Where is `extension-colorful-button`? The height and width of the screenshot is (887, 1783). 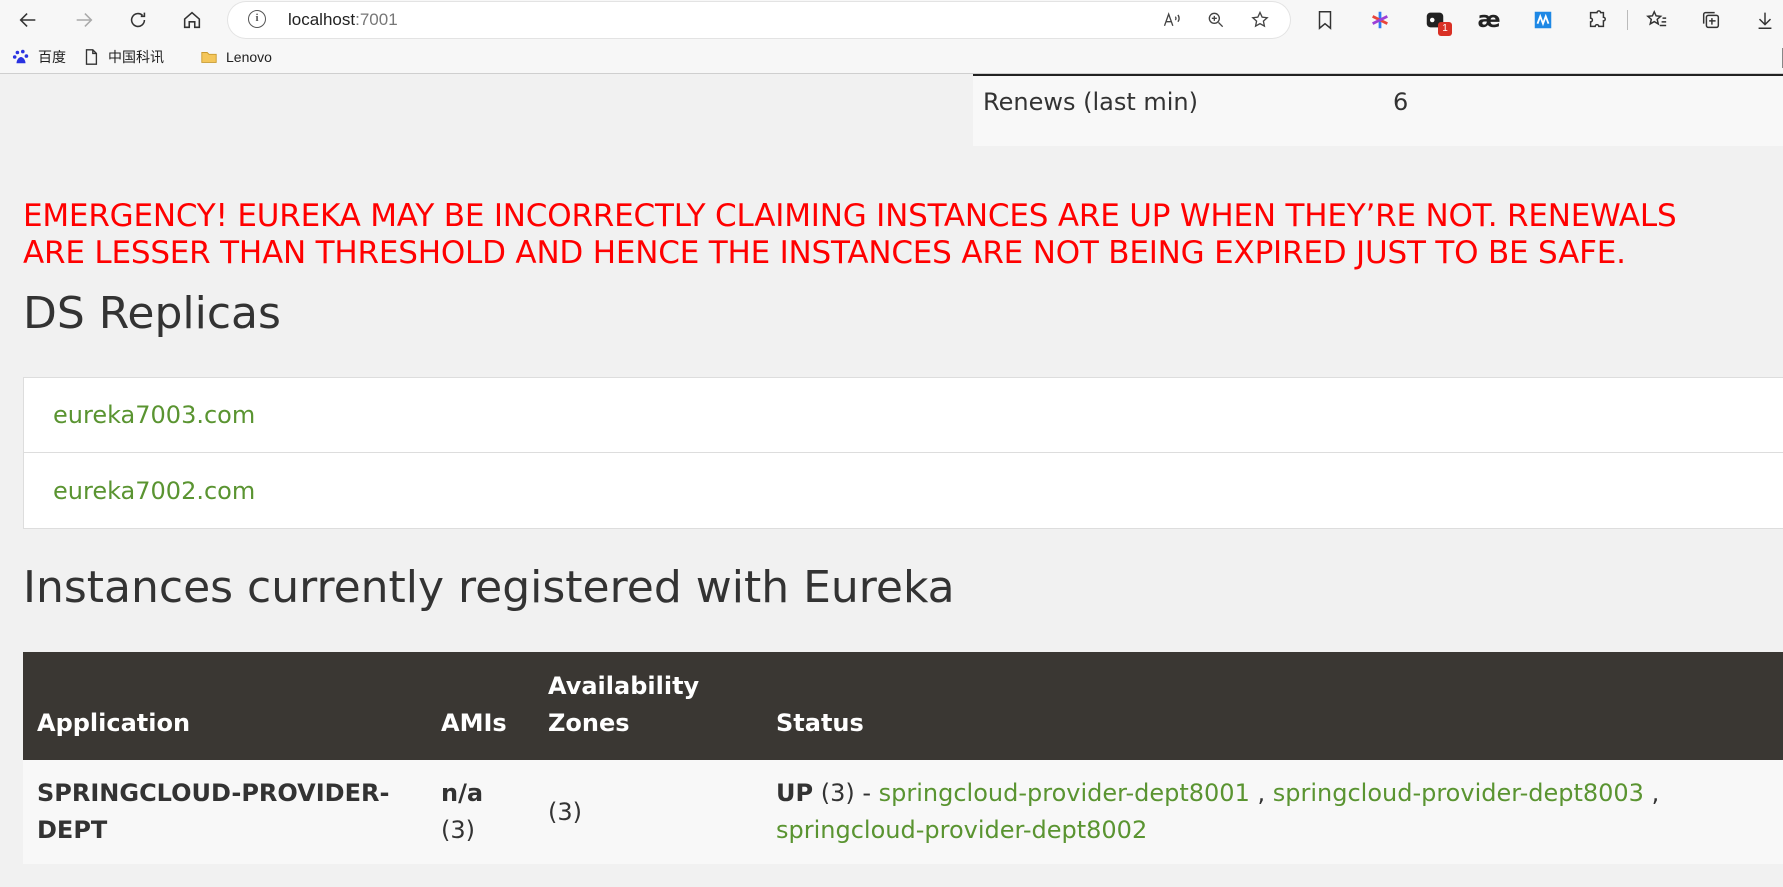 extension-colorful-button is located at coordinates (1380, 20).